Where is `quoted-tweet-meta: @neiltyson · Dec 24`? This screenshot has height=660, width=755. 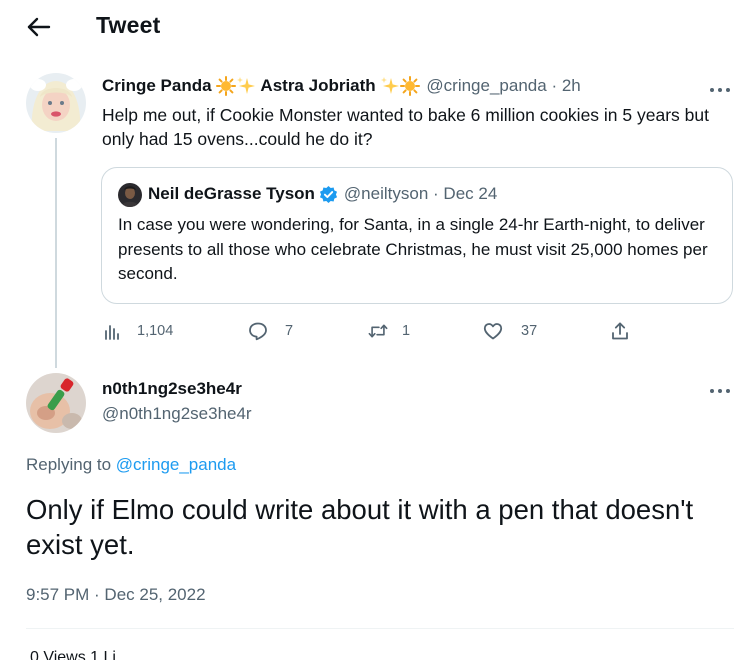 quoted-tweet-meta: @neiltyson · Dec 24 is located at coordinates (420, 194).